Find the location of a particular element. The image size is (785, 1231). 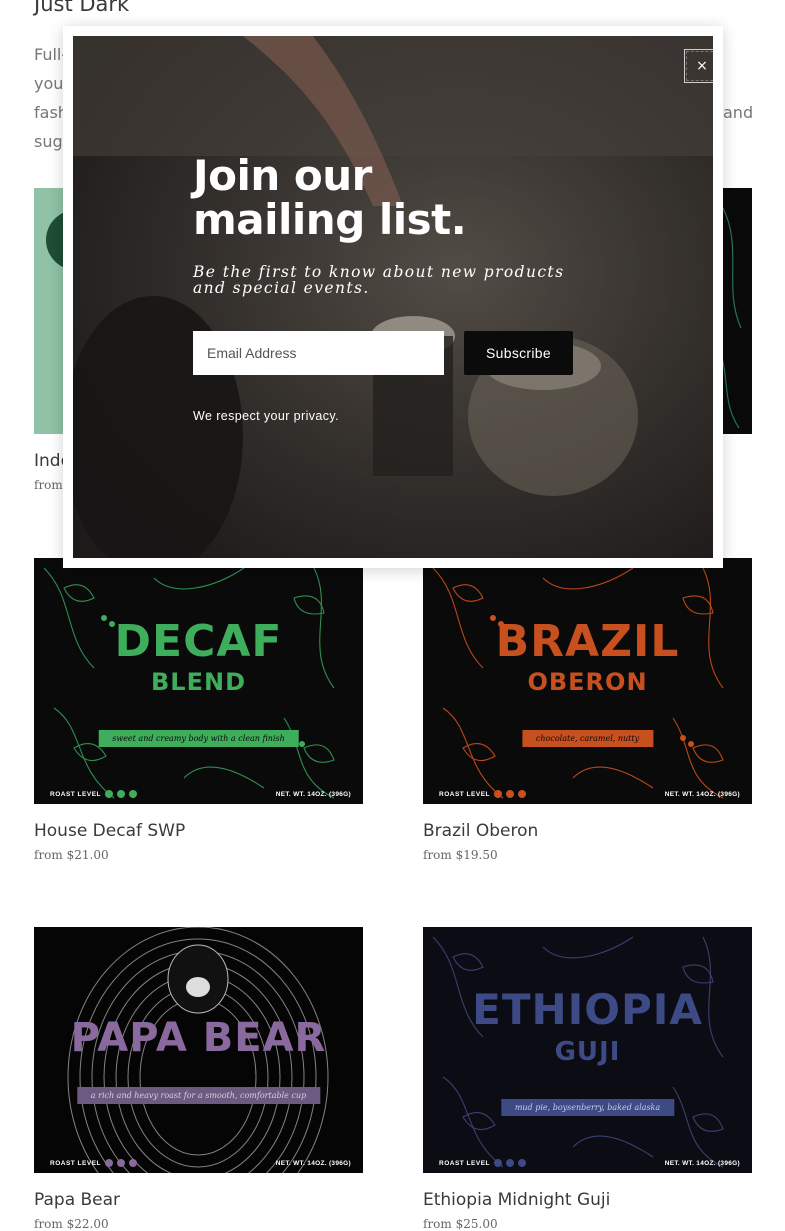

art-word-1: PAPA BEAR is located at coordinates (198, 1038).